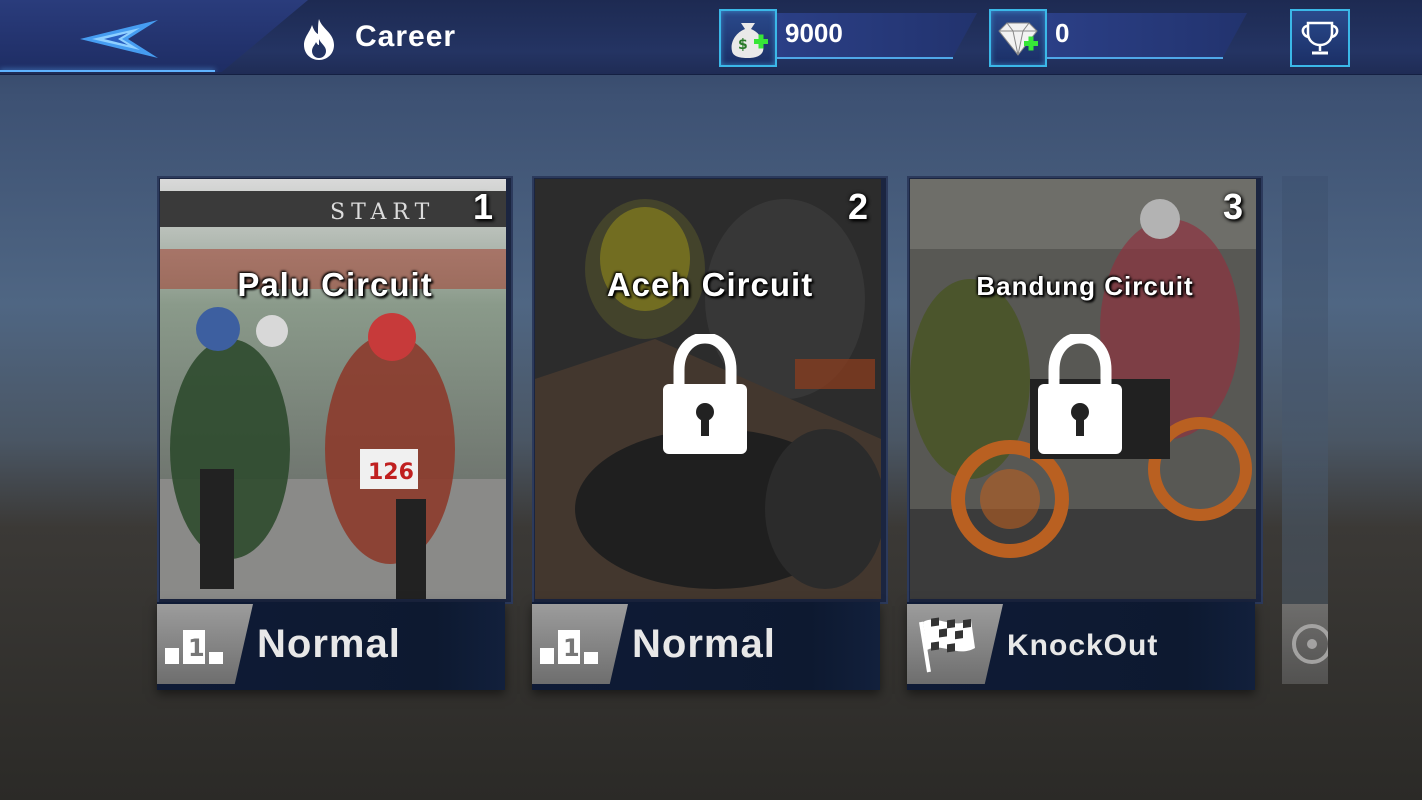 The height and width of the screenshot is (800, 1422). What do you see at coordinates (1305, 432) in the screenshot?
I see `circuit-card-next-partial` at bounding box center [1305, 432].